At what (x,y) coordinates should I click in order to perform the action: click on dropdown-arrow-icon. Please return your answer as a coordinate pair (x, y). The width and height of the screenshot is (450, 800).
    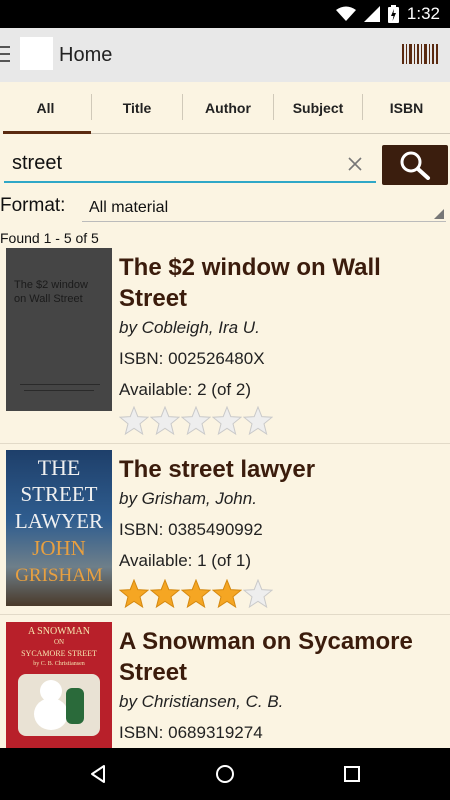
    Looking at the image, I should click on (439, 214).